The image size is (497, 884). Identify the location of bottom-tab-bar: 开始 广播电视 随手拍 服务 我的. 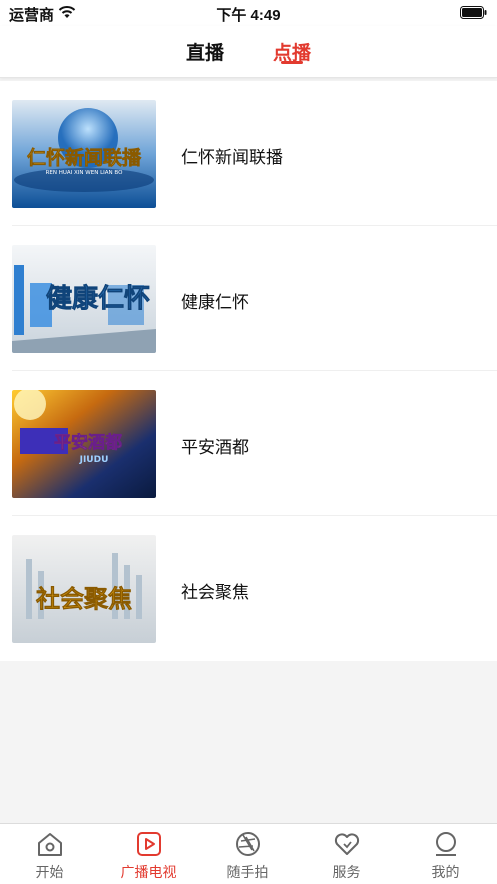
(248, 853).